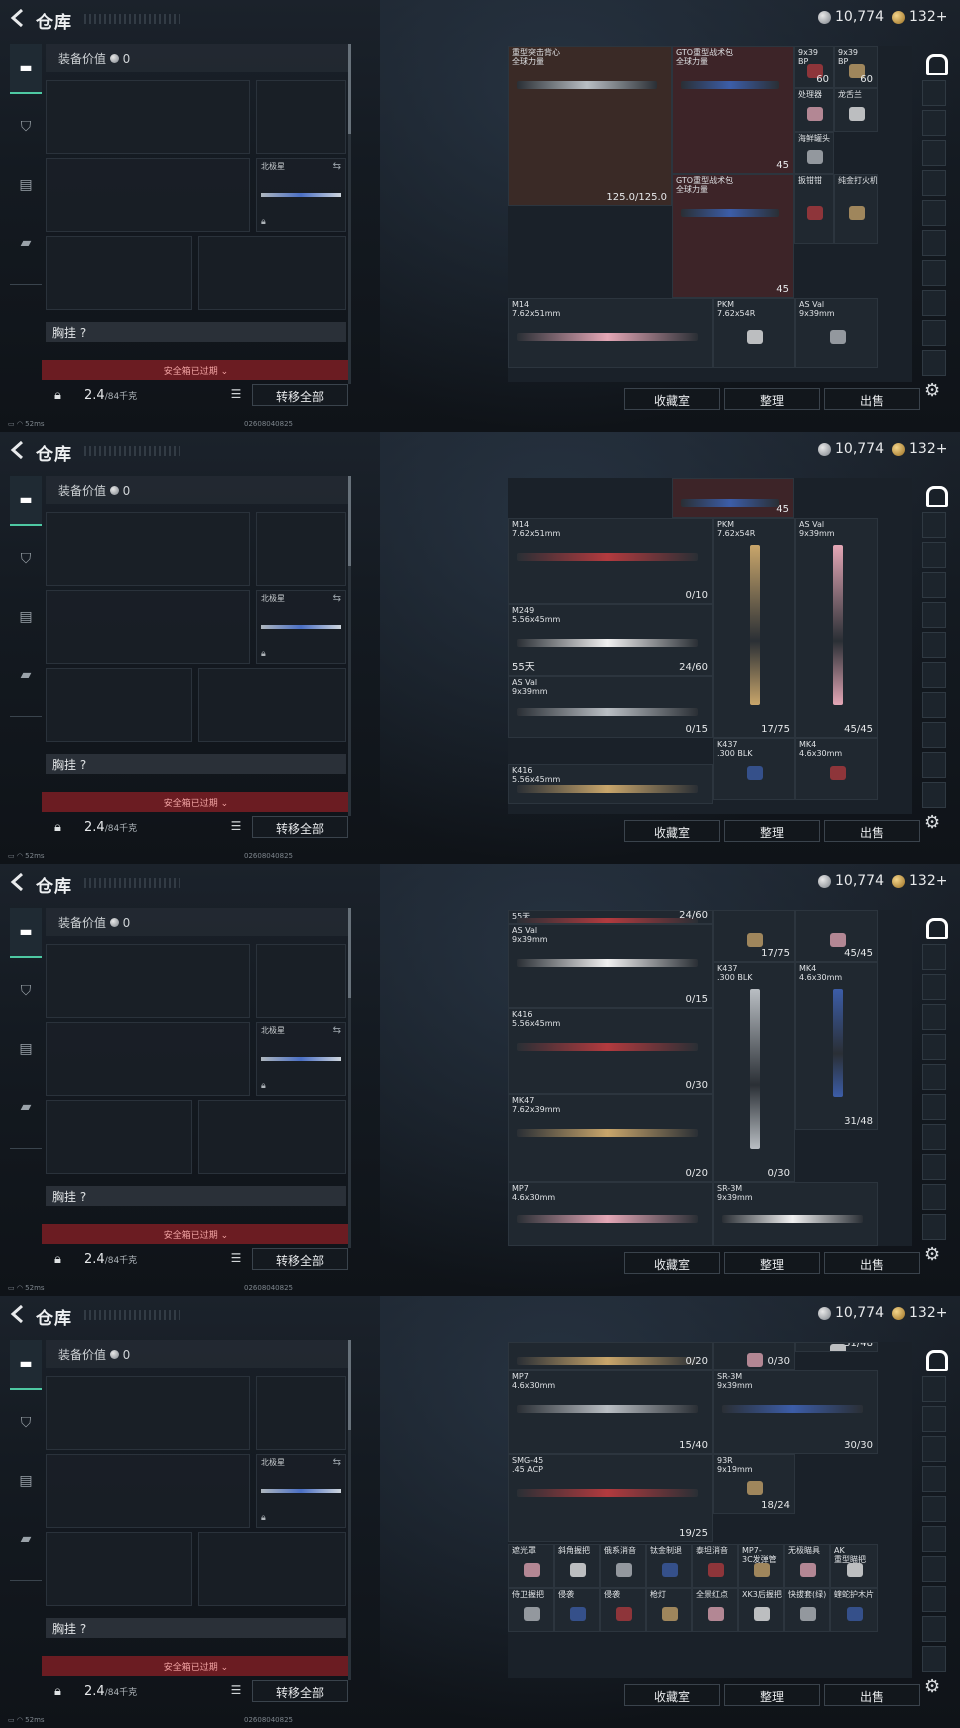 This screenshot has width=960, height=1728. What do you see at coordinates (610, 1412) in the screenshot?
I see `storage-item: MP7 4.6x30mm 15/40` at bounding box center [610, 1412].